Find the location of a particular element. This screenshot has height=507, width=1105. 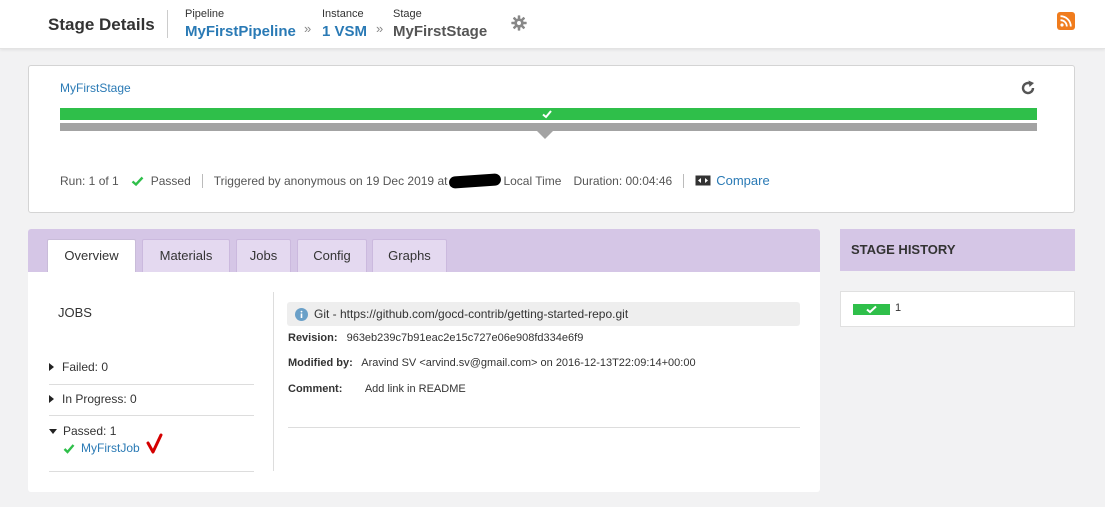

stage-history-list: 1 is located at coordinates (957, 309).